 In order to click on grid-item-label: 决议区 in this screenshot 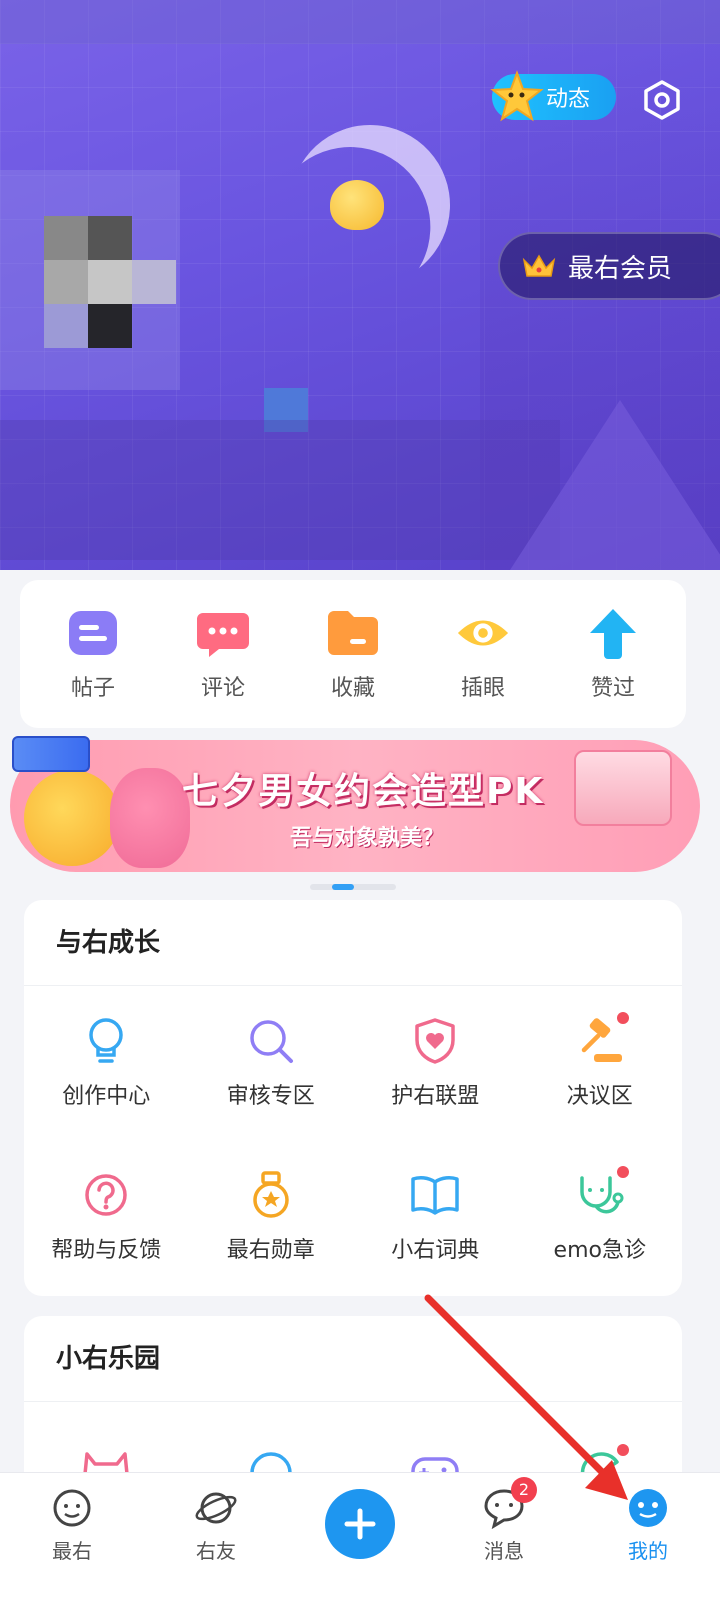, I will do `click(599, 1096)`.